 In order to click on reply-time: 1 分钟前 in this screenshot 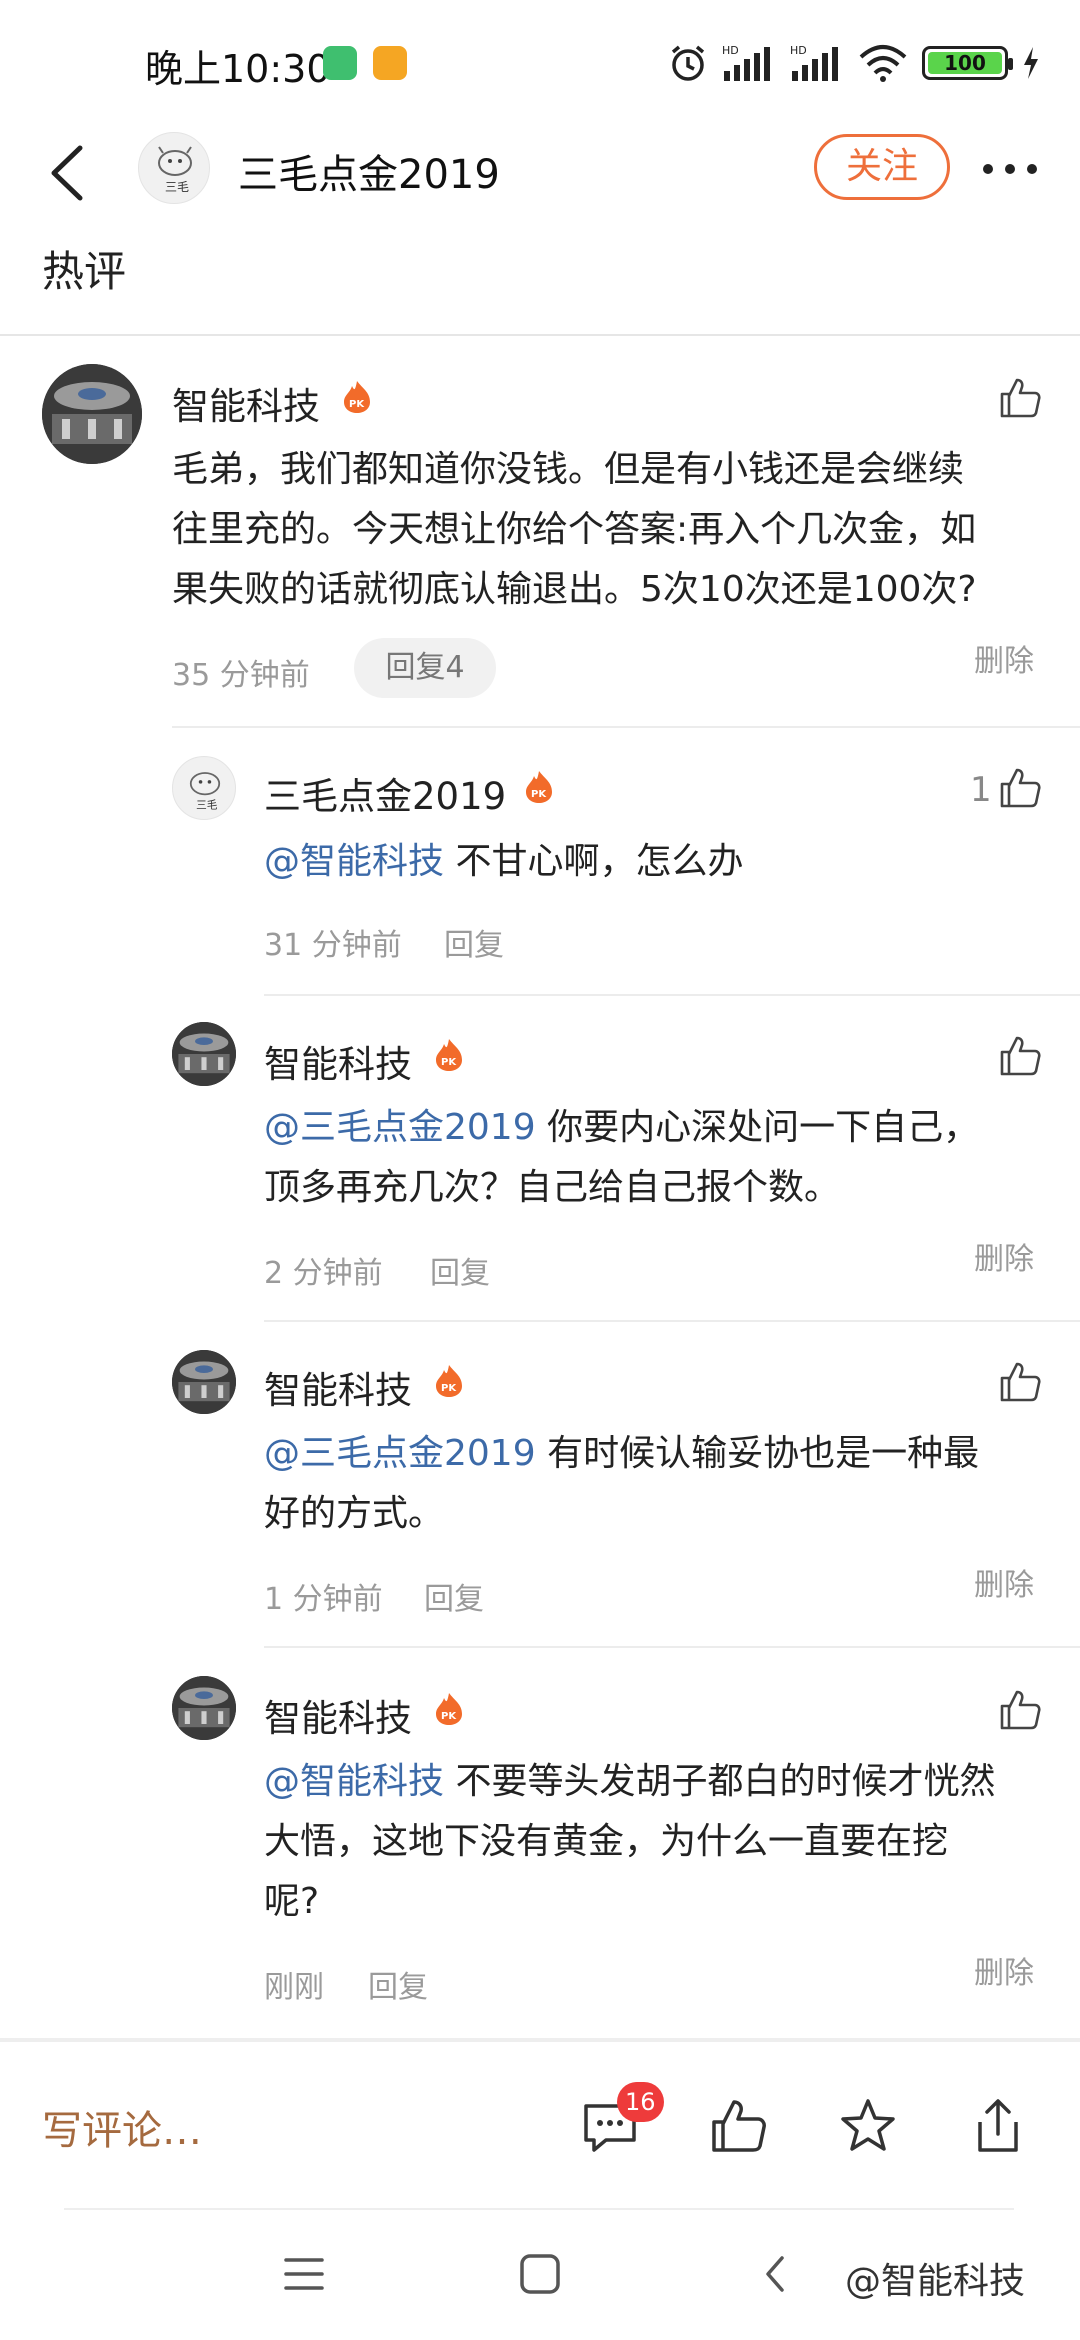, I will do `click(323, 1599)`.